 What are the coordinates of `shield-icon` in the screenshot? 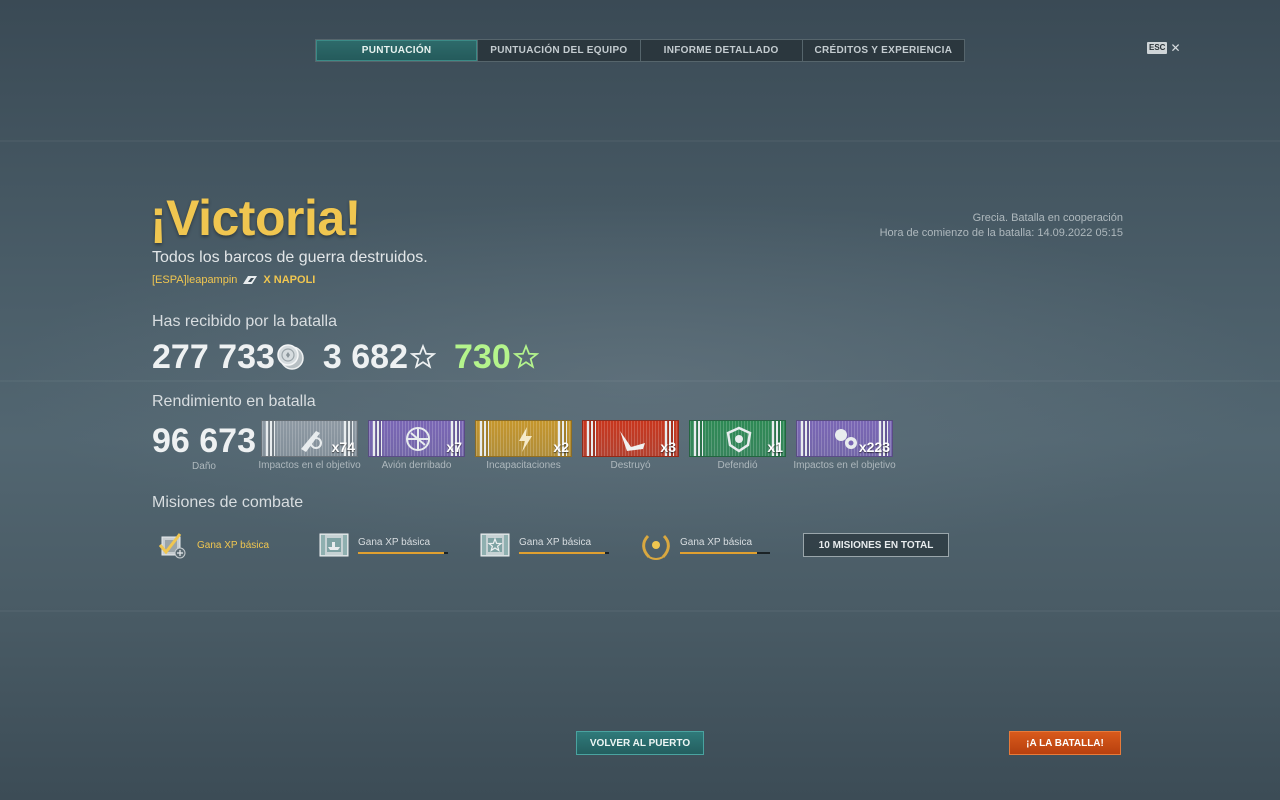 It's located at (739, 439).